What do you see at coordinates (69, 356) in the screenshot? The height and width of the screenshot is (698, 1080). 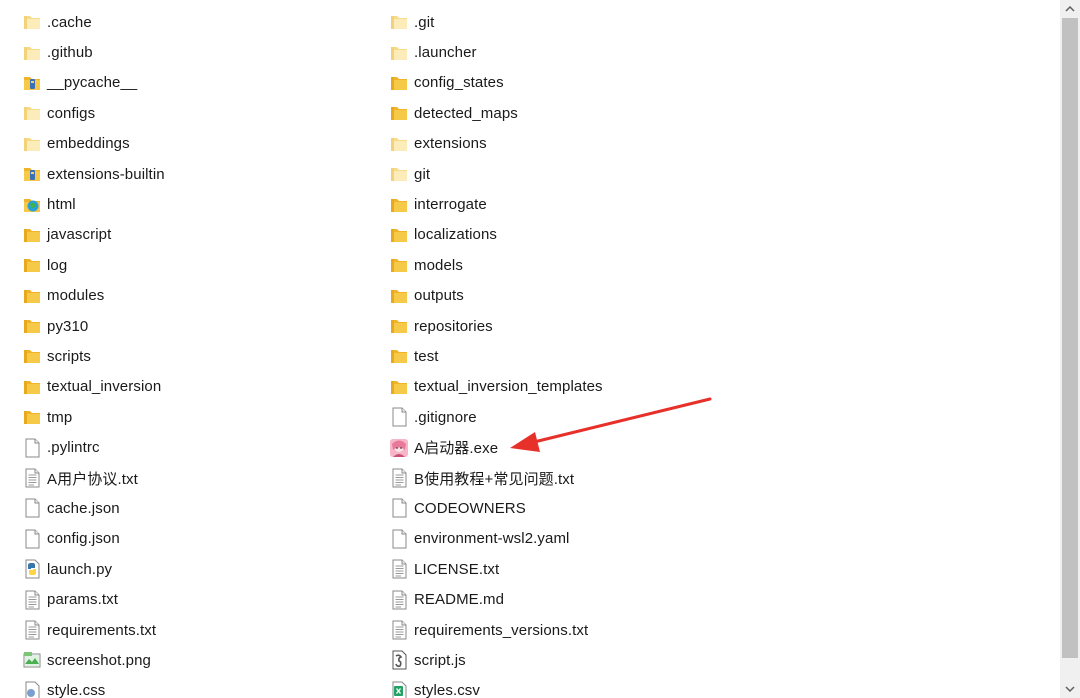 I see `file-name: scripts` at bounding box center [69, 356].